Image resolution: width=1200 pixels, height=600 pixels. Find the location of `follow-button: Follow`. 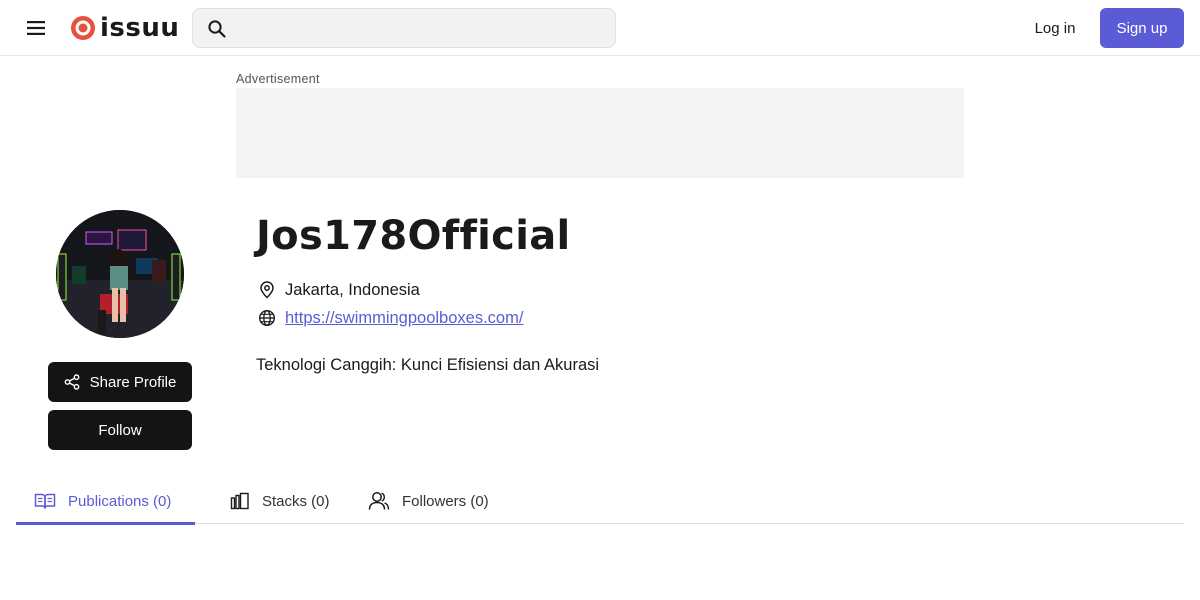

follow-button: Follow is located at coordinates (120, 430).